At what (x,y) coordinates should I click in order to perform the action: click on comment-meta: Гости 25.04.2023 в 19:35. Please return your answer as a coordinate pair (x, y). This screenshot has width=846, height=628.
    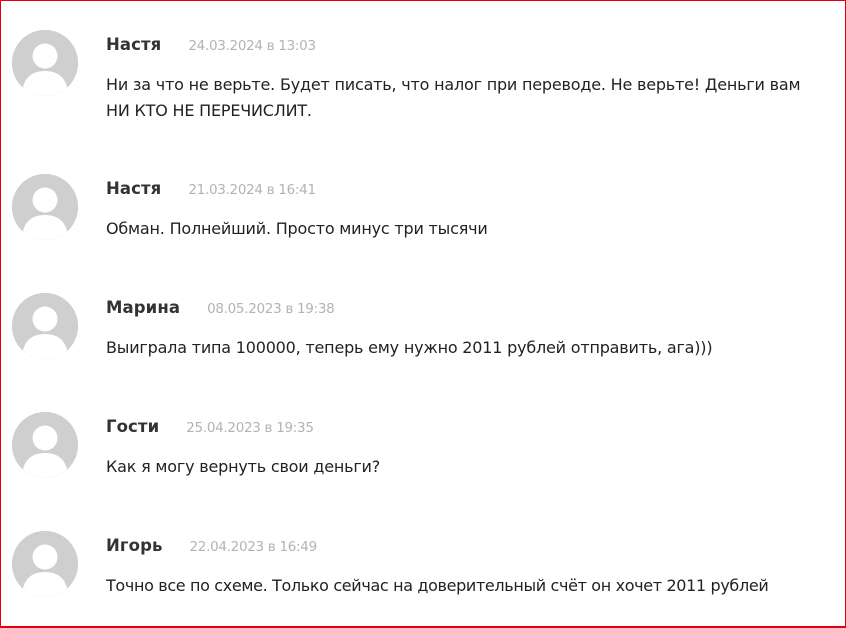
    Looking at the image, I should click on (210, 428).